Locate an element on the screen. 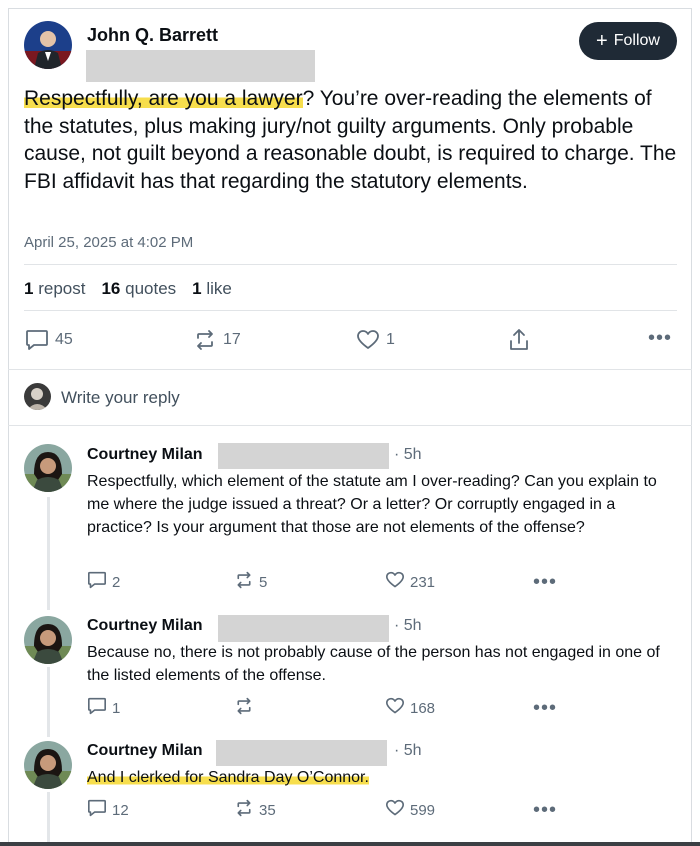  repost-button: 17 is located at coordinates (217, 340).